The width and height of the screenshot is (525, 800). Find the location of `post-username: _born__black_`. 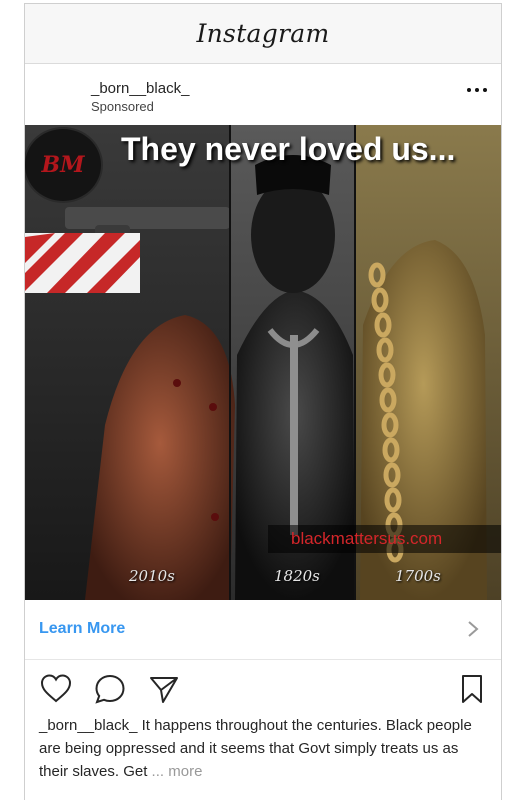

post-username: _born__black_ is located at coordinates (140, 88).